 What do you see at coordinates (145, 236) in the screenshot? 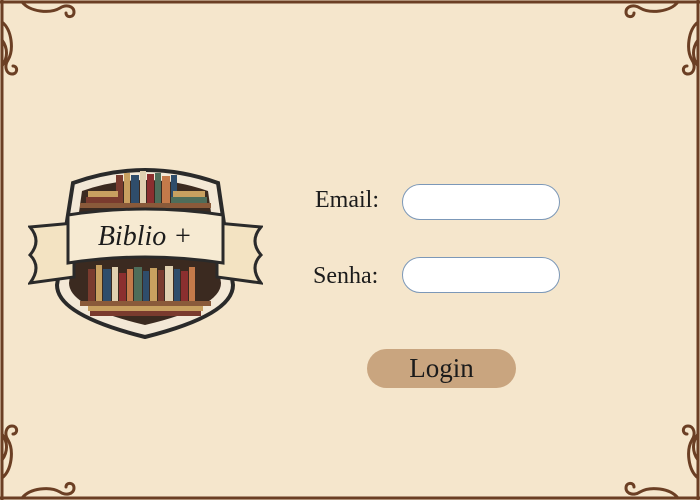
I see `logo-text: Biblio +` at bounding box center [145, 236].